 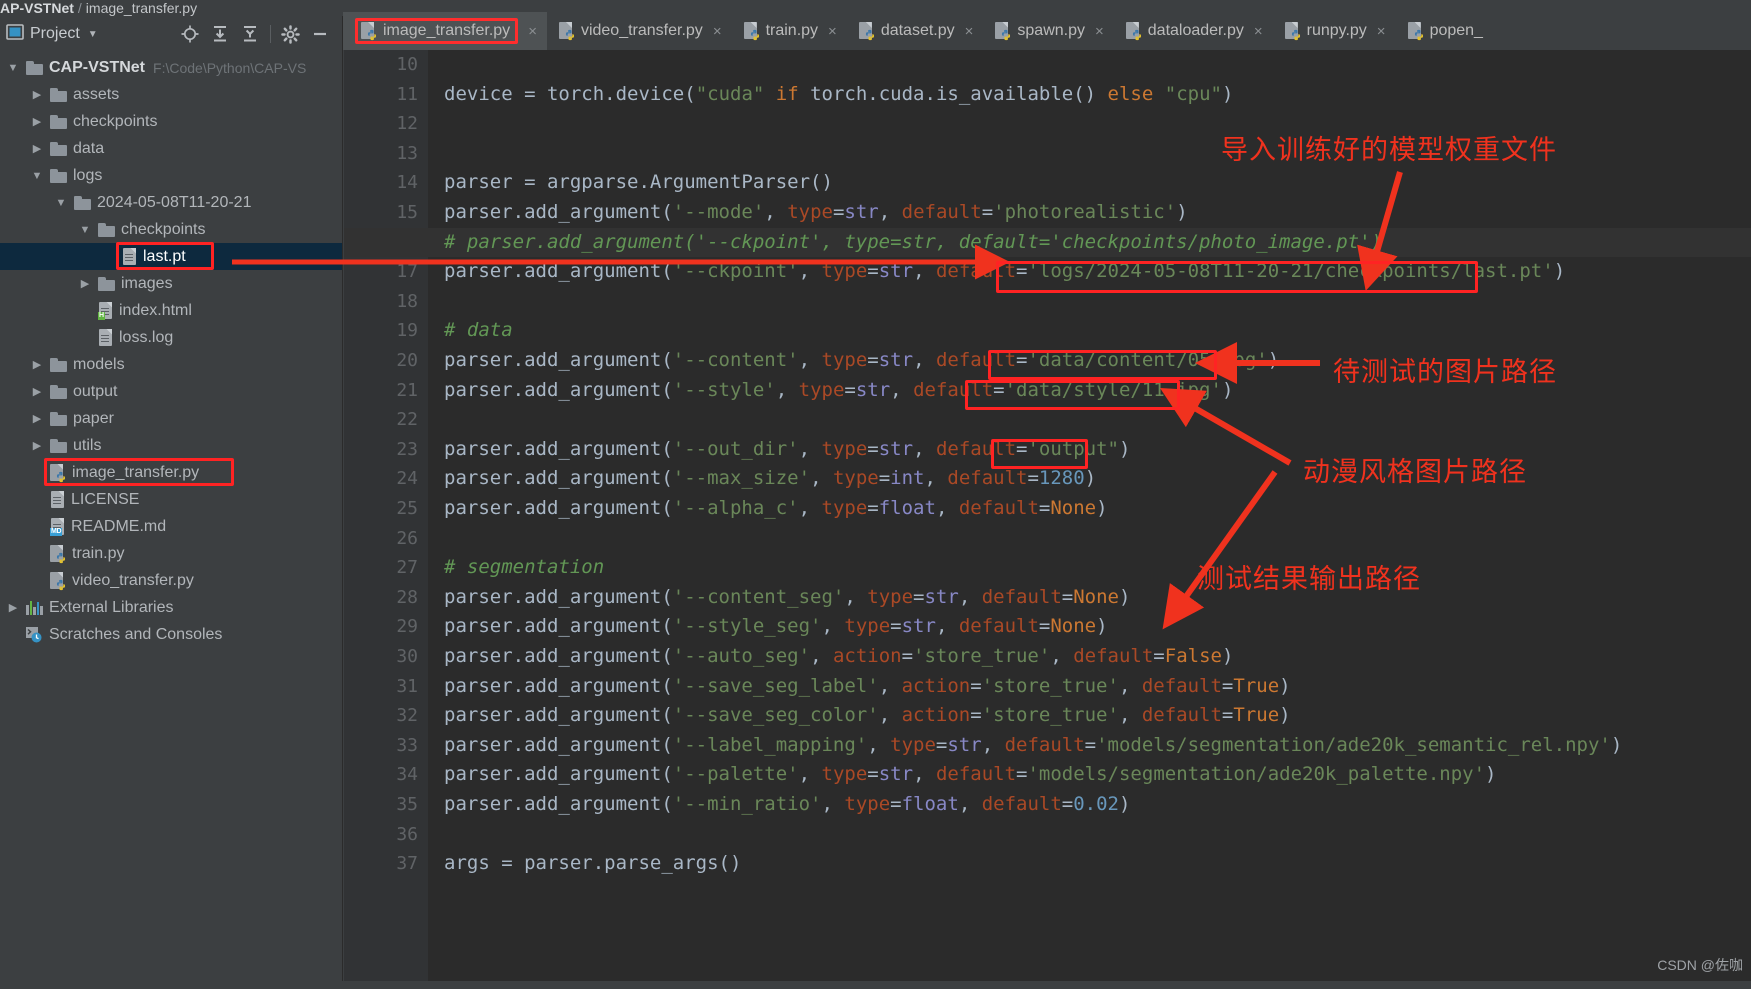 I want to click on tree-item-data: ▶ data, so click(x=171, y=148).